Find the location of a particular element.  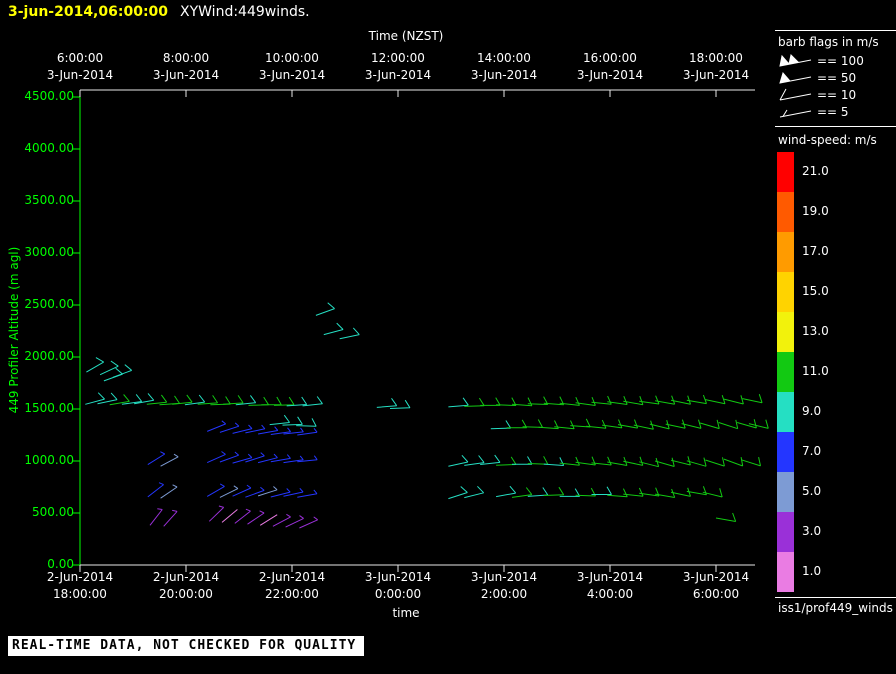

barb-flags-legend: == 100 == 50 == 10 == 5 is located at coordinates (837, 88).